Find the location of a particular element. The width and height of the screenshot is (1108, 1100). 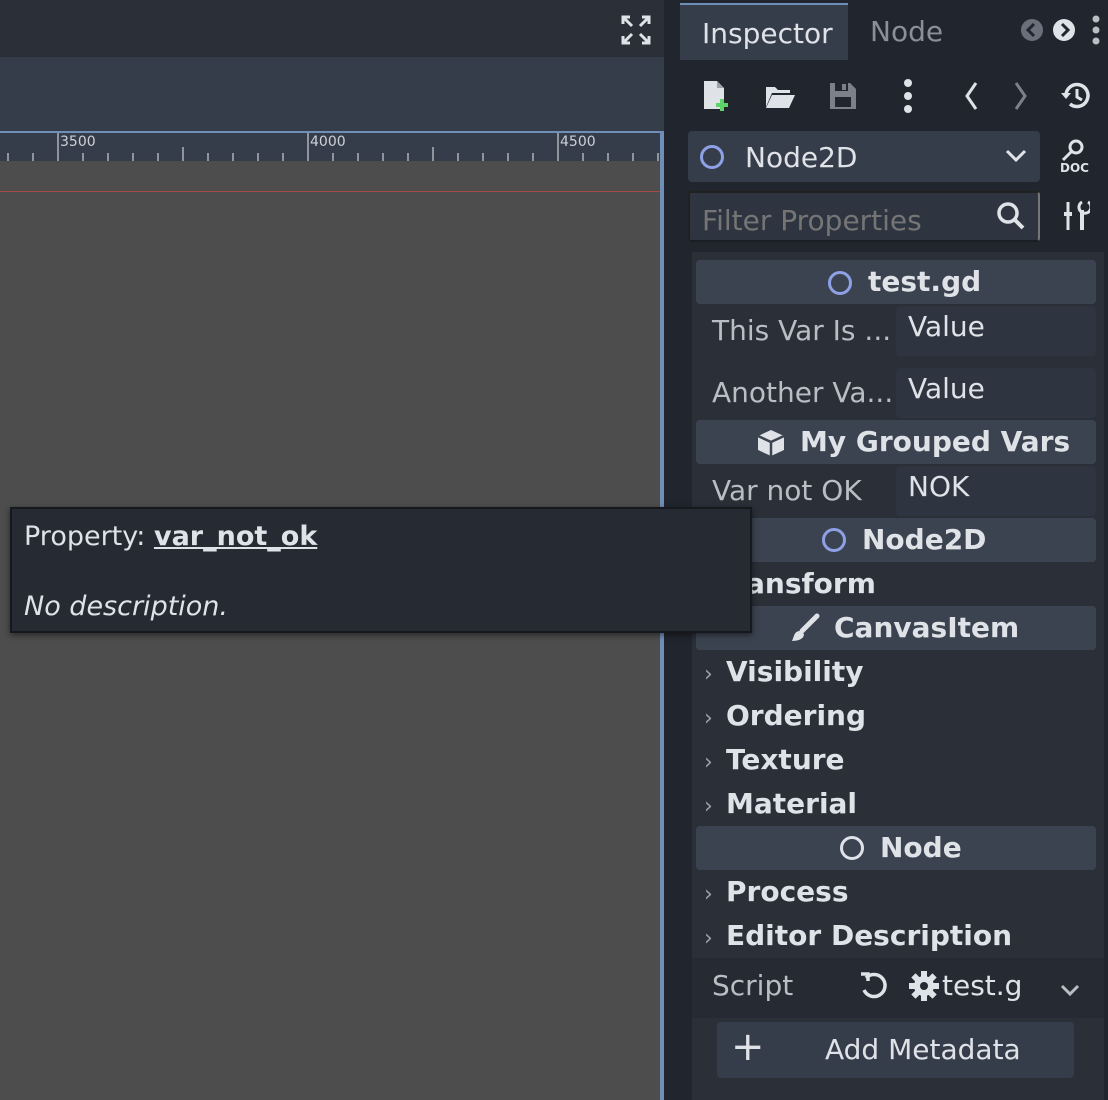

node2d-class-icon is located at coordinates (834, 540).